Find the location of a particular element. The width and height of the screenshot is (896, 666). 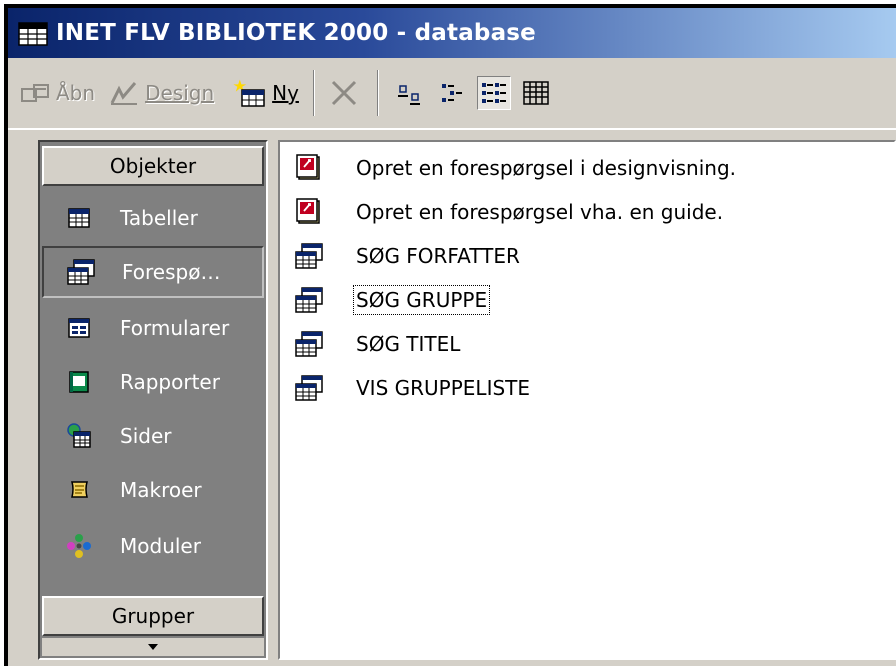

design-button: Design is located at coordinates (161, 93).